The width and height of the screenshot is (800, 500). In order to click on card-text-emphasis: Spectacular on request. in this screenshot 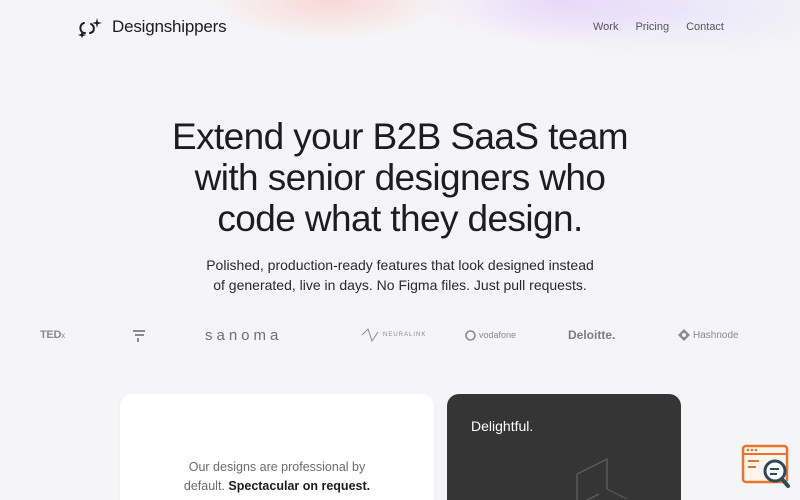, I will do `click(299, 486)`.